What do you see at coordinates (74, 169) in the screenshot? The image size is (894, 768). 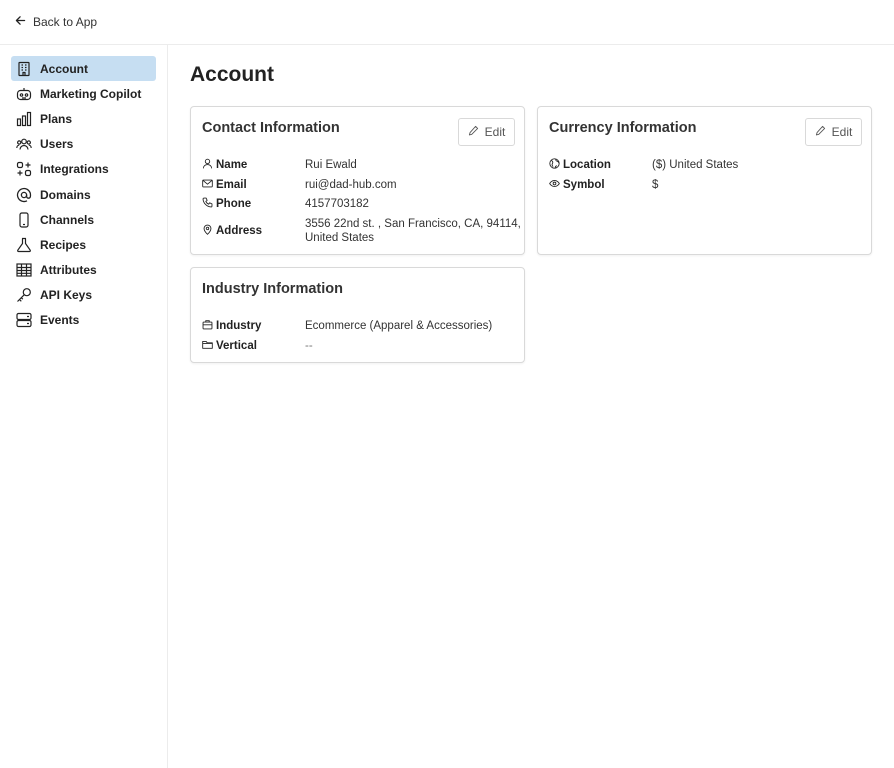 I see `sidebar-item-label: Integrations` at bounding box center [74, 169].